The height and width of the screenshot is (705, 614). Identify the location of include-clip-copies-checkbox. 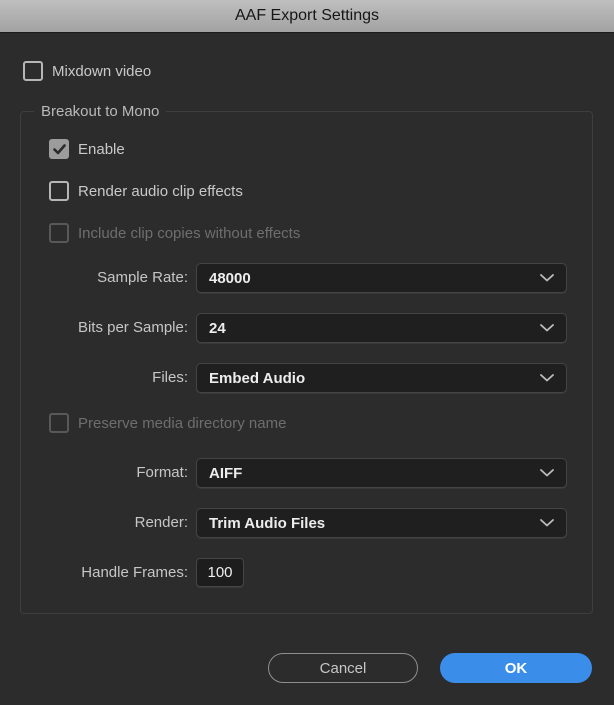
(59, 233).